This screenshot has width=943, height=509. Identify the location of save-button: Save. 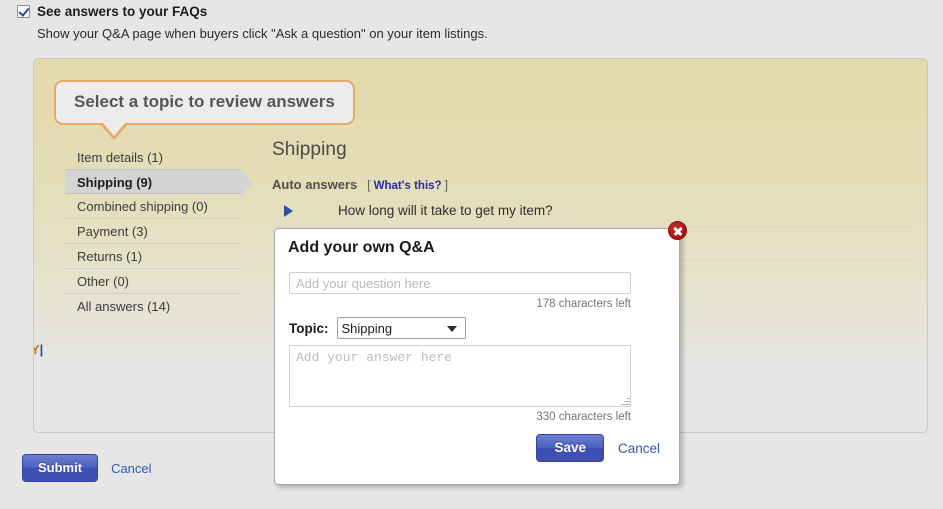
(570, 448).